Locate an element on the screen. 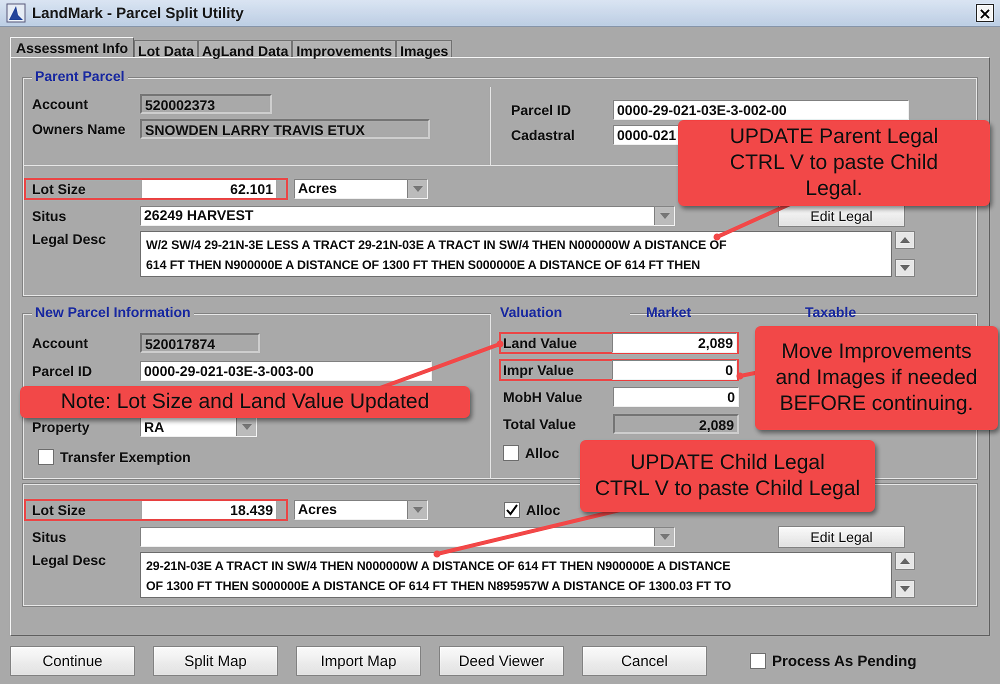 The height and width of the screenshot is (684, 1000). tab: Lot Data is located at coordinates (166, 48).